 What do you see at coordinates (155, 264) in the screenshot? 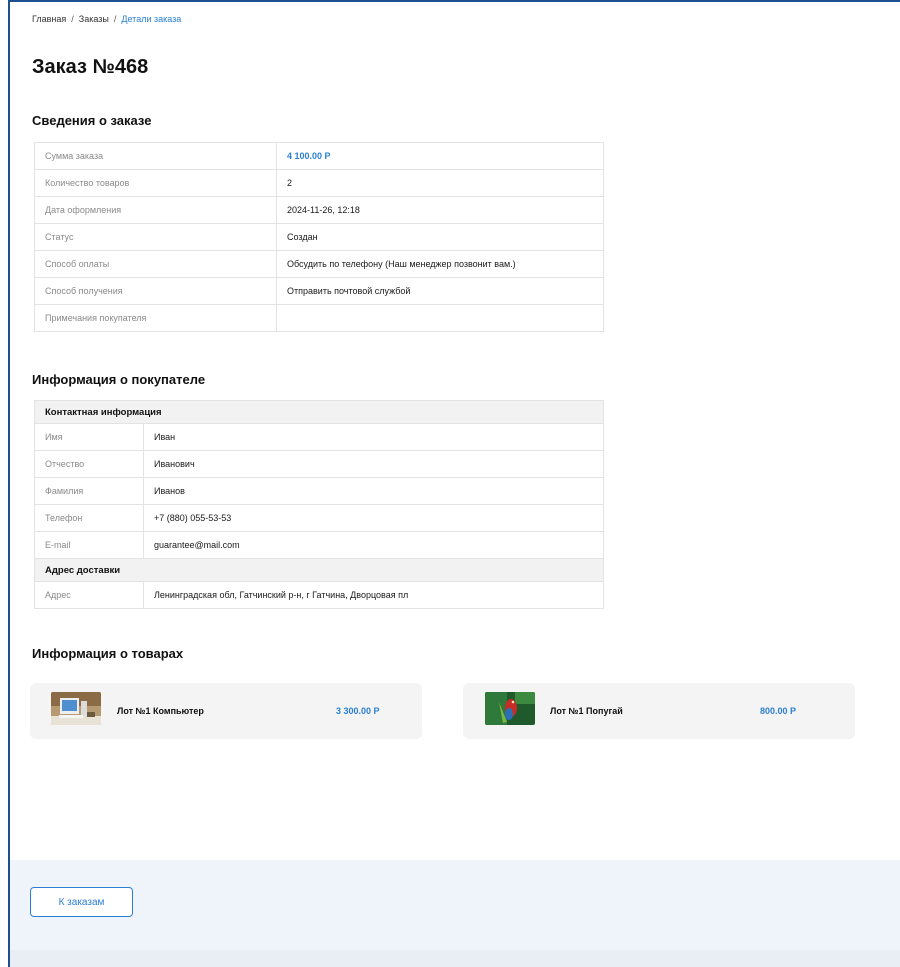
I see `row-label: Способ оплаты` at bounding box center [155, 264].